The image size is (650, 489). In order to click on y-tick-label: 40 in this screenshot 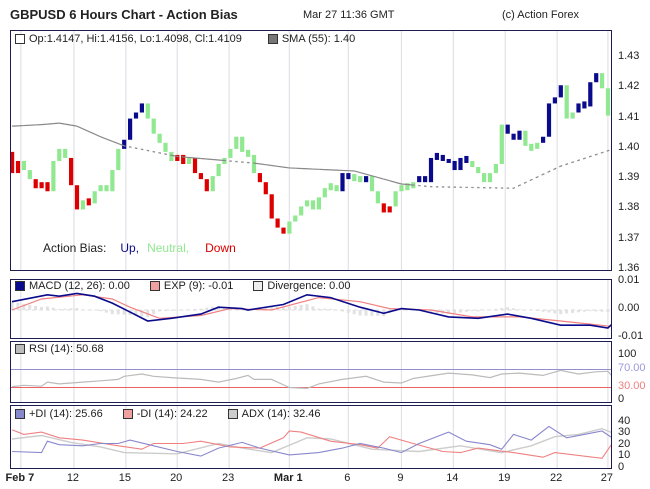, I will do `click(624, 421)`.